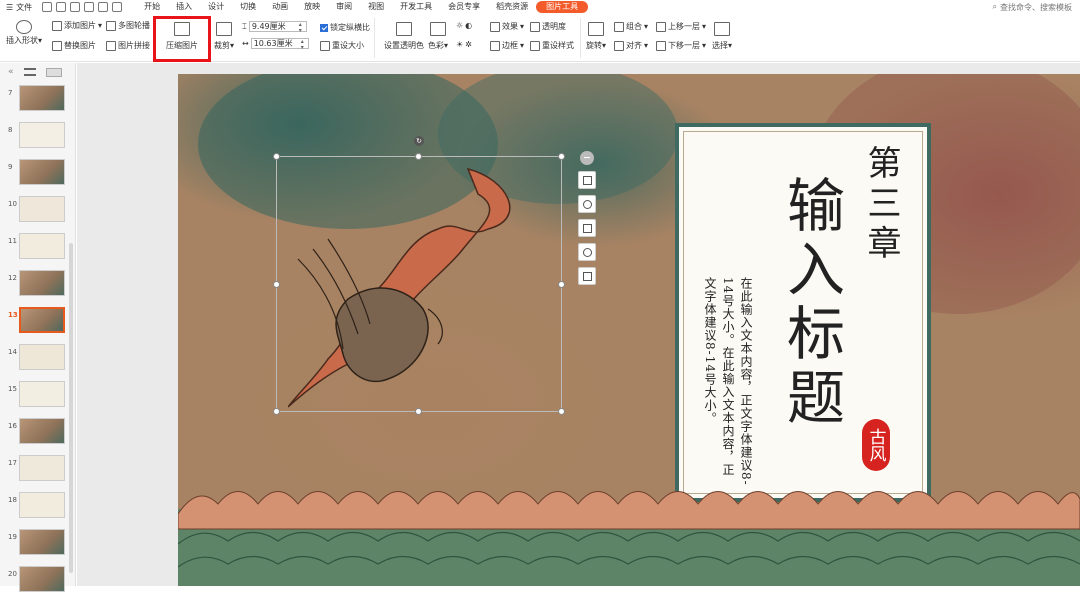 The height and width of the screenshot is (596, 1080). What do you see at coordinates (77, 25) in the screenshot?
I see `add-picture-button: 添加图片 ▾` at bounding box center [77, 25].